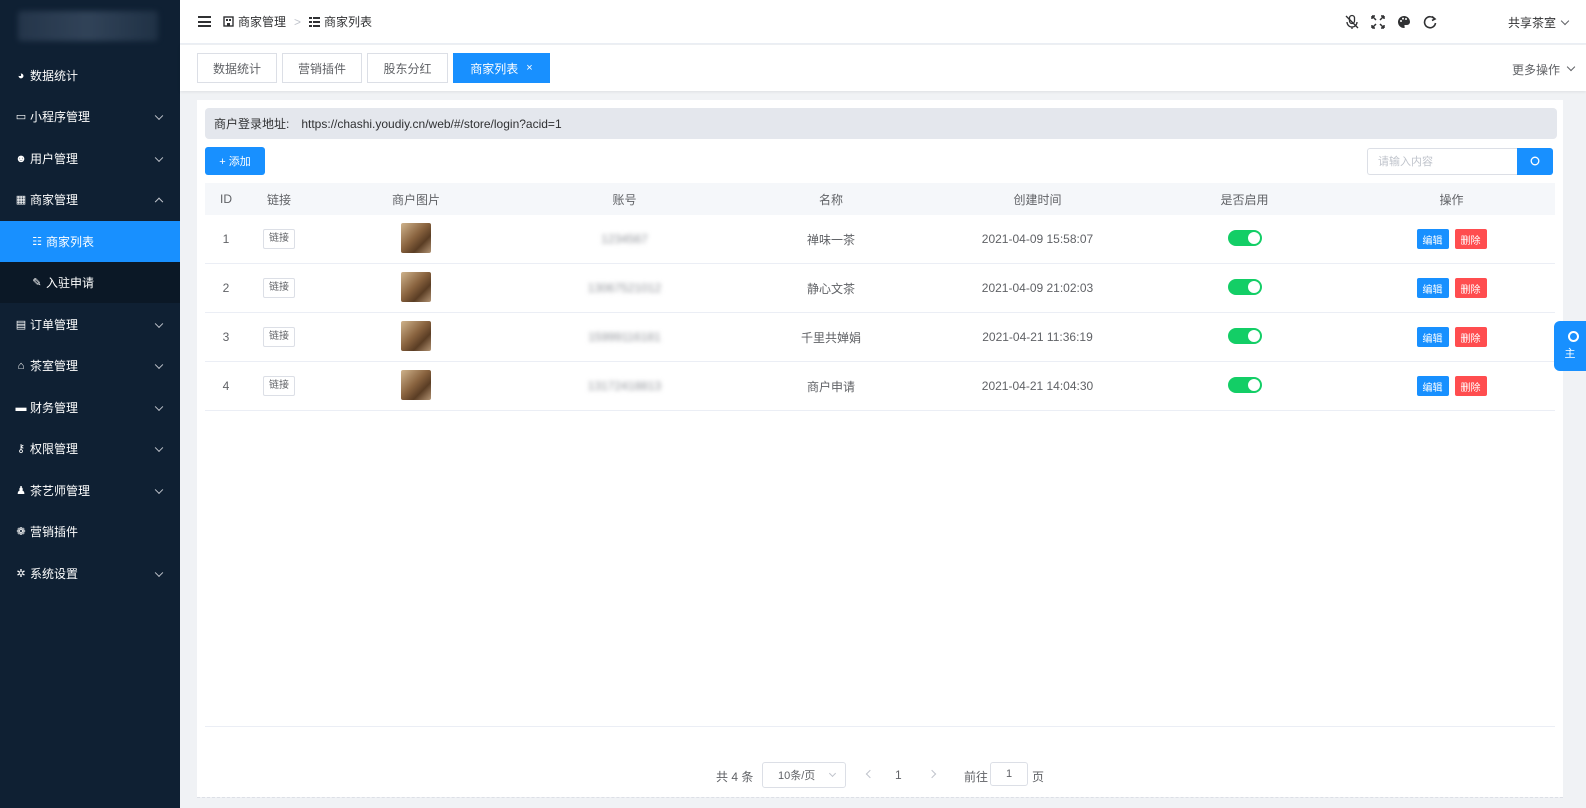 This screenshot has width=1586, height=808. I want to click on sidebar-item-orders: ▤ 订单管理, so click(90, 324).